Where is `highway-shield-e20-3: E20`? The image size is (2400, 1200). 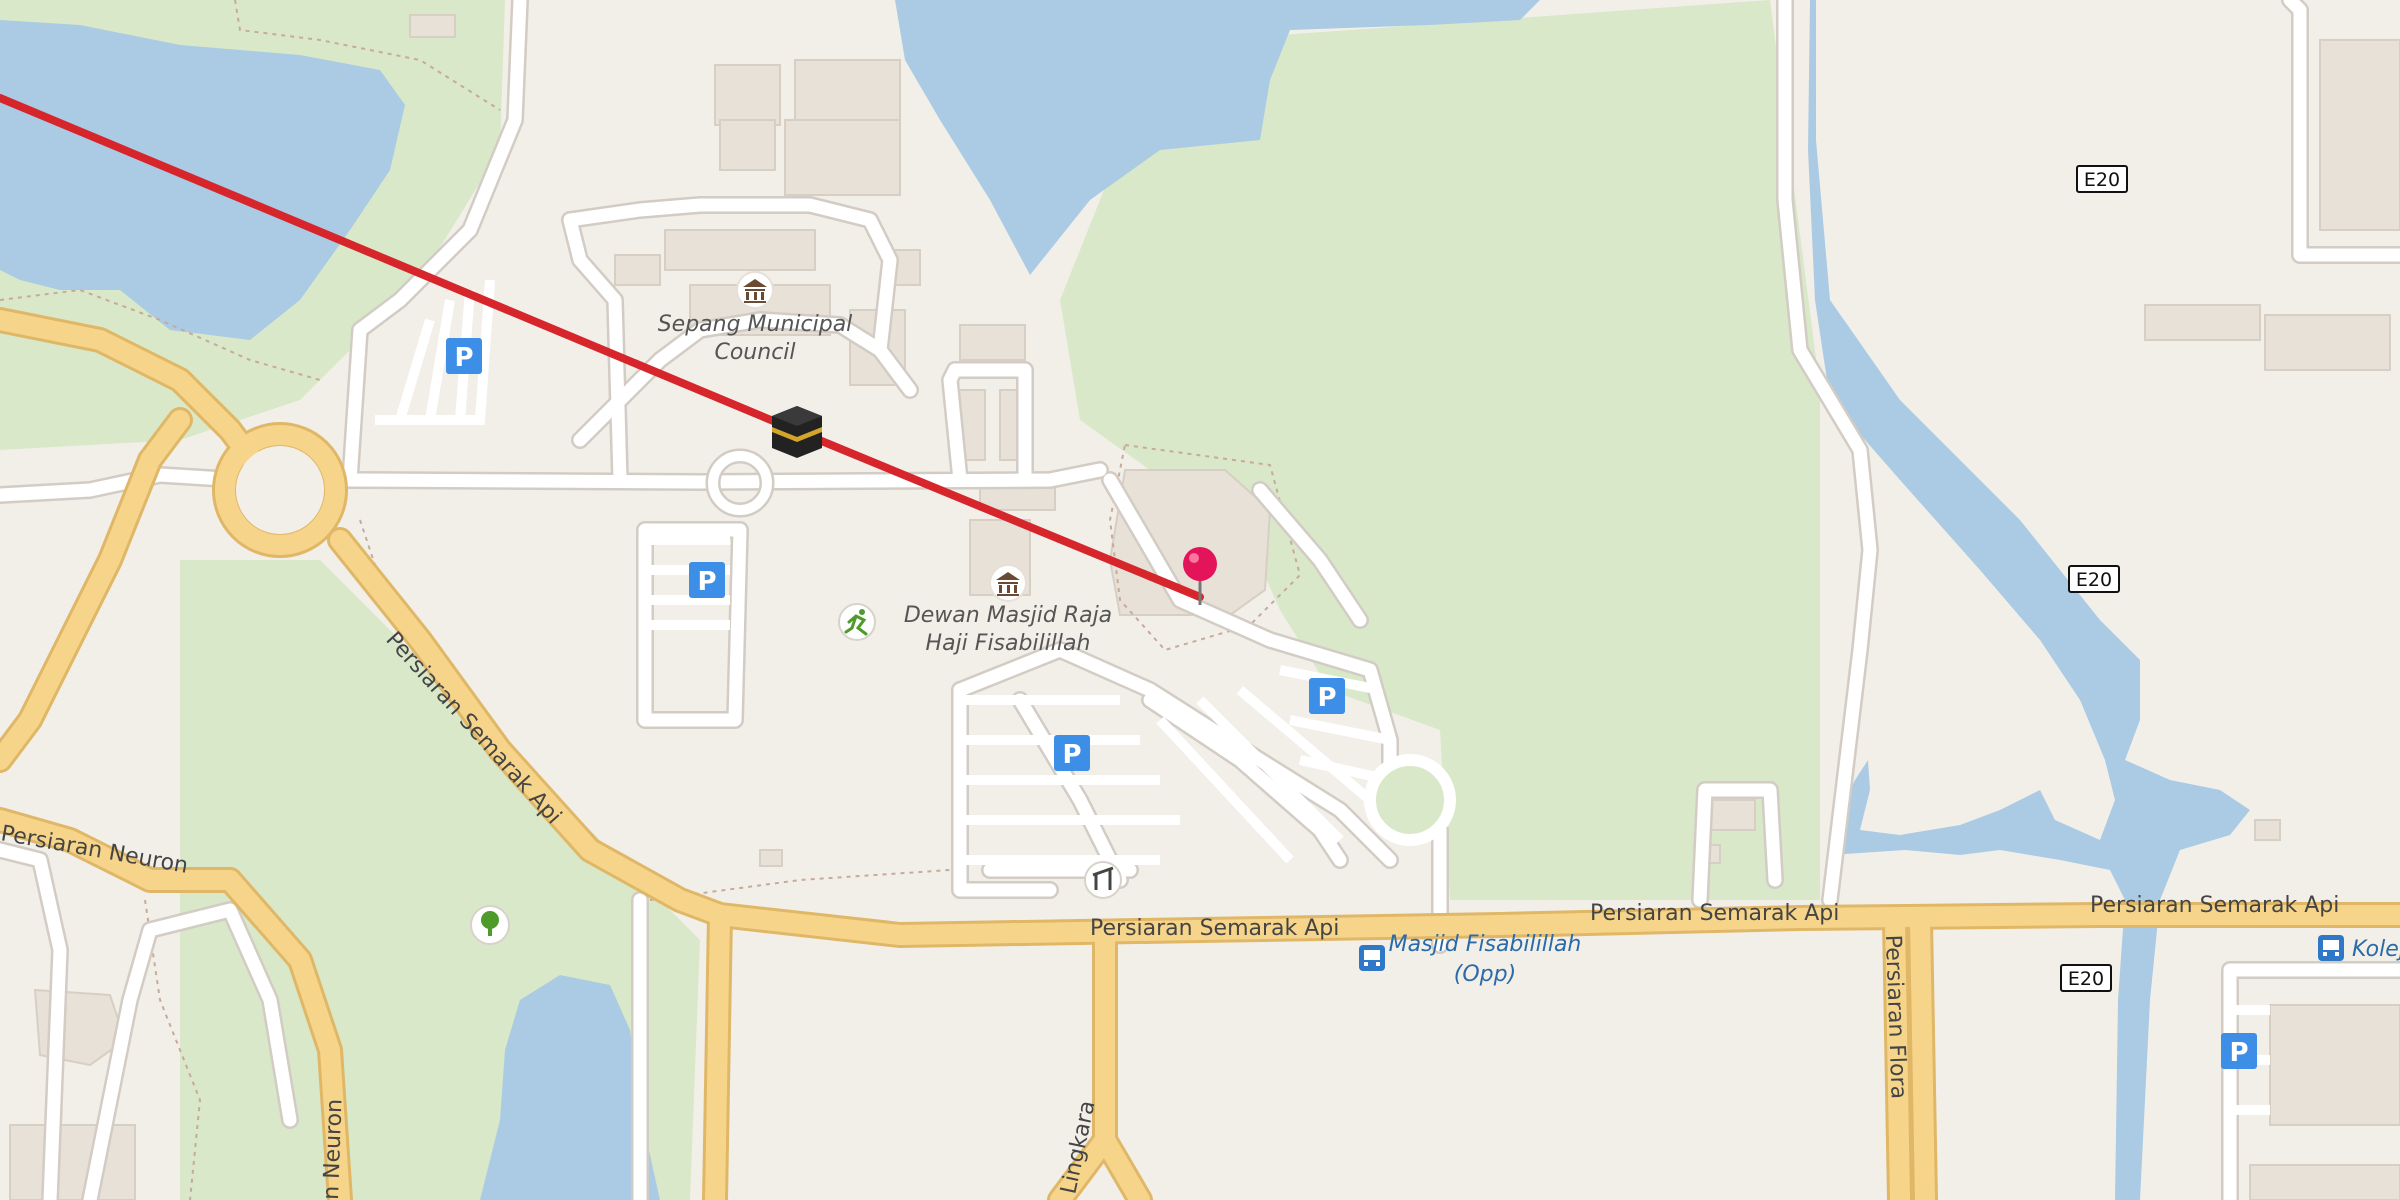 highway-shield-e20-3: E20 is located at coordinates (2086, 978).